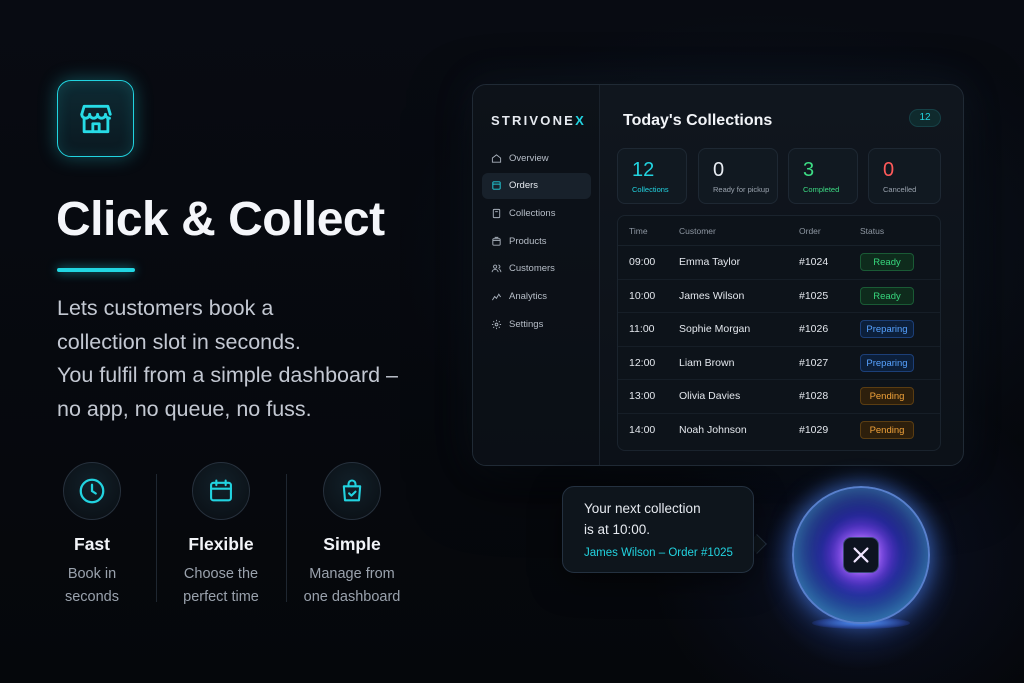 This screenshot has width=1024, height=683. I want to click on cell-customer: James Wilson, so click(712, 295).